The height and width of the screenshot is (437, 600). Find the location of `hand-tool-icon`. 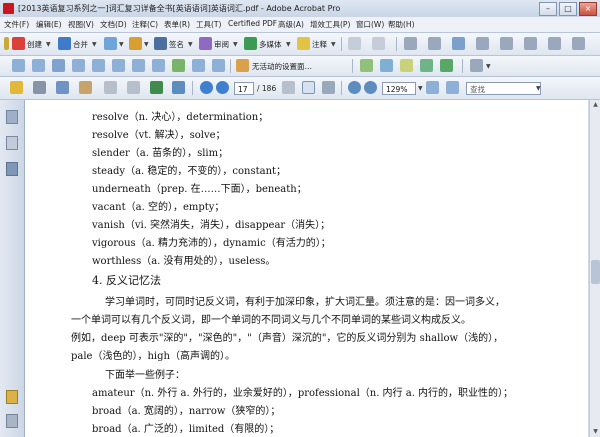

hand-tool-icon is located at coordinates (308, 87).